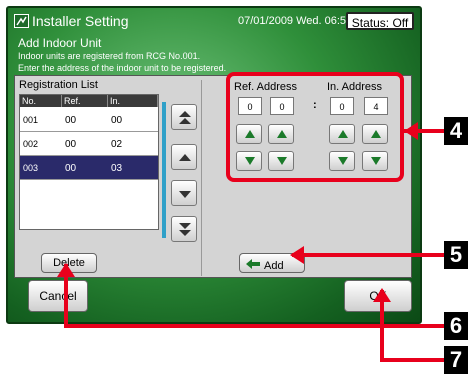 This screenshot has height=386, width=474. Describe the element at coordinates (31, 120) in the screenshot. I see `cell-no: 001` at that location.